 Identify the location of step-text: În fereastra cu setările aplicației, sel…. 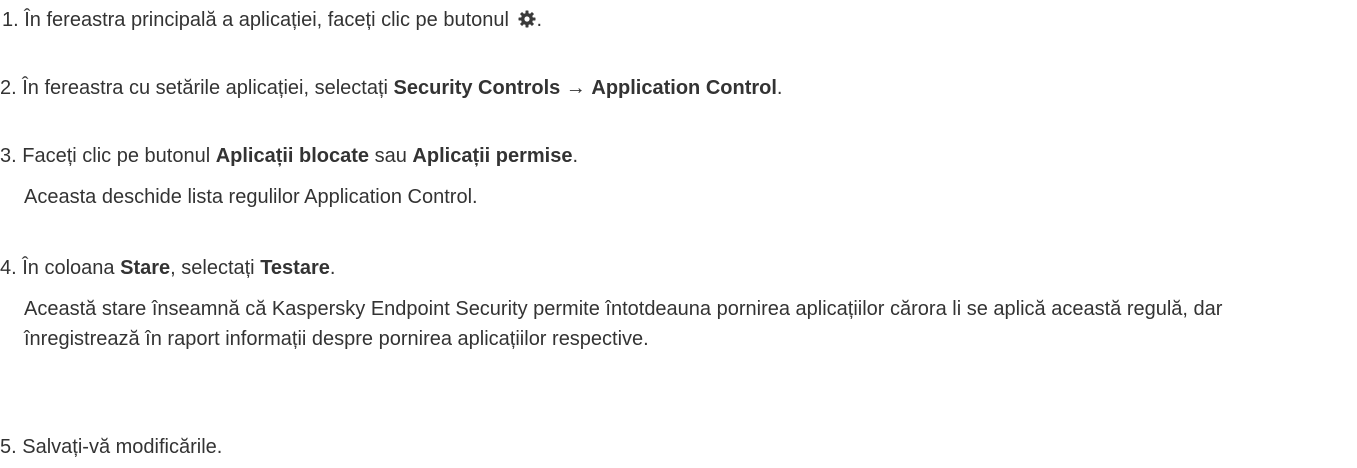
(208, 88).